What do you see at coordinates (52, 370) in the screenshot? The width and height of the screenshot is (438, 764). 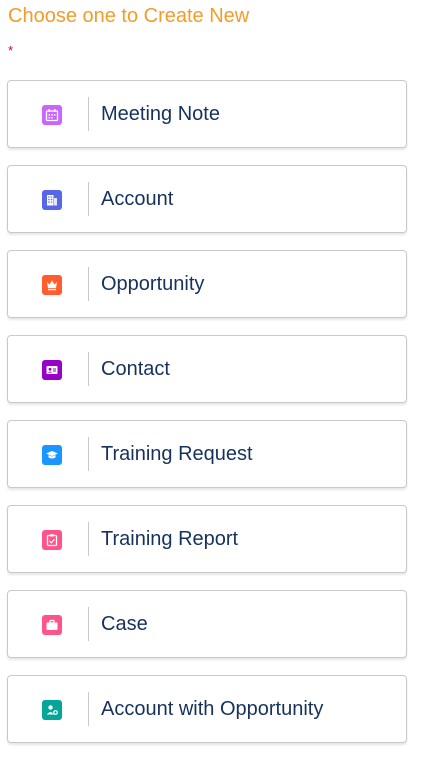 I see `contact-card-icon` at bounding box center [52, 370].